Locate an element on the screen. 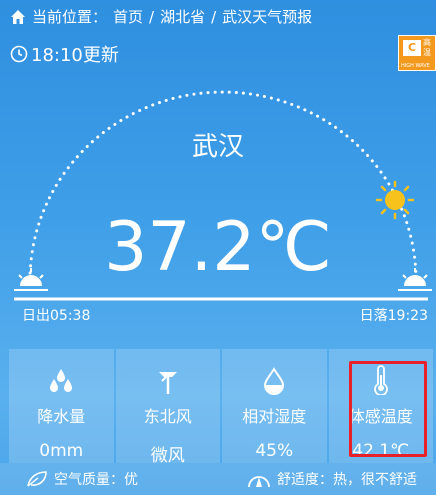  sunset-time: 日落19:23 is located at coordinates (393, 316).